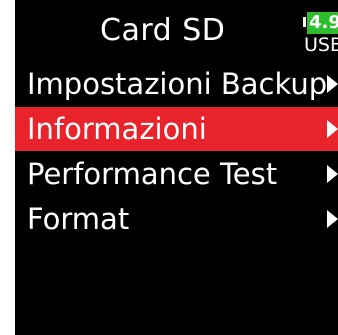 Image resolution: width=338 pixels, height=335 pixels. I want to click on battery-level: 4.9, so click(322, 23).